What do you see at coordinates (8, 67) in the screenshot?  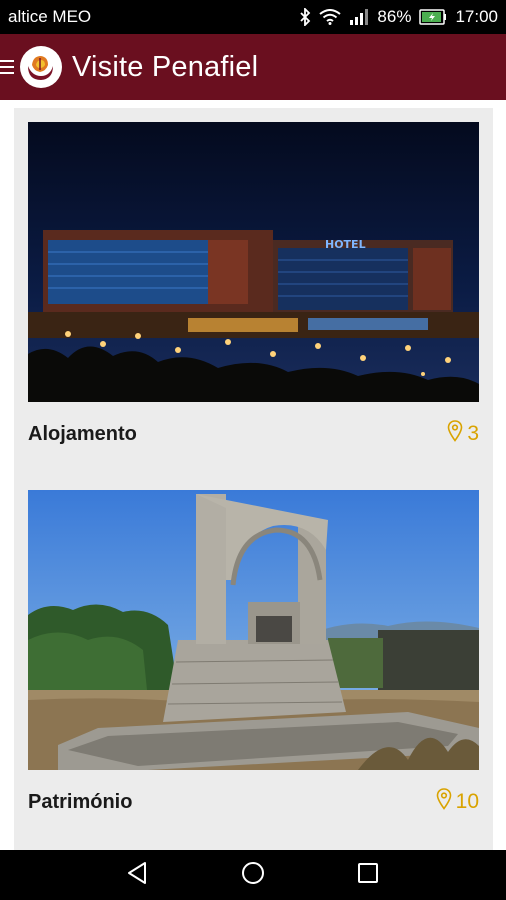 I see `menu-icon` at bounding box center [8, 67].